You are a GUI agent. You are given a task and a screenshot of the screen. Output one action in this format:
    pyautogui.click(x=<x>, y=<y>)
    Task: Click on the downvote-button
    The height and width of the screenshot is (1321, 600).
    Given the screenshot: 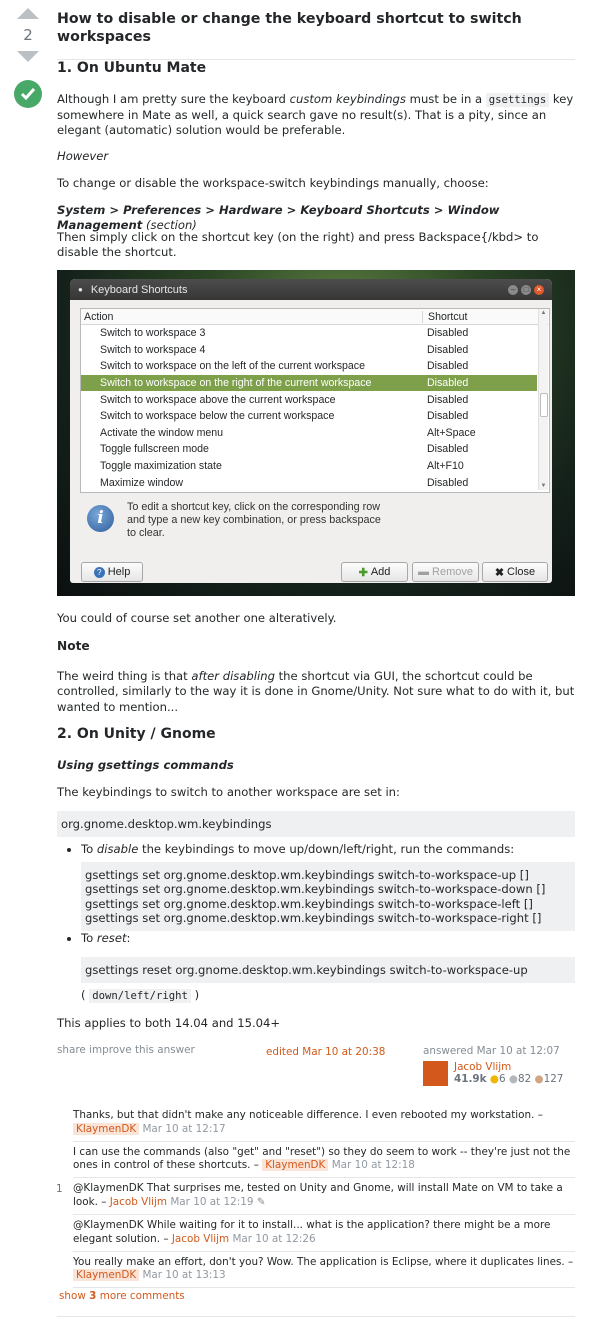 What is the action you would take?
    pyautogui.click(x=28, y=56)
    